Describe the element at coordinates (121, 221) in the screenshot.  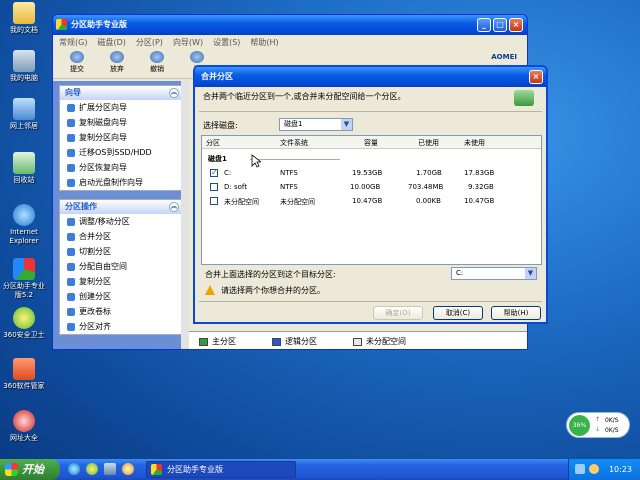
I see `ops-item: 调整/移动分区` at that location.